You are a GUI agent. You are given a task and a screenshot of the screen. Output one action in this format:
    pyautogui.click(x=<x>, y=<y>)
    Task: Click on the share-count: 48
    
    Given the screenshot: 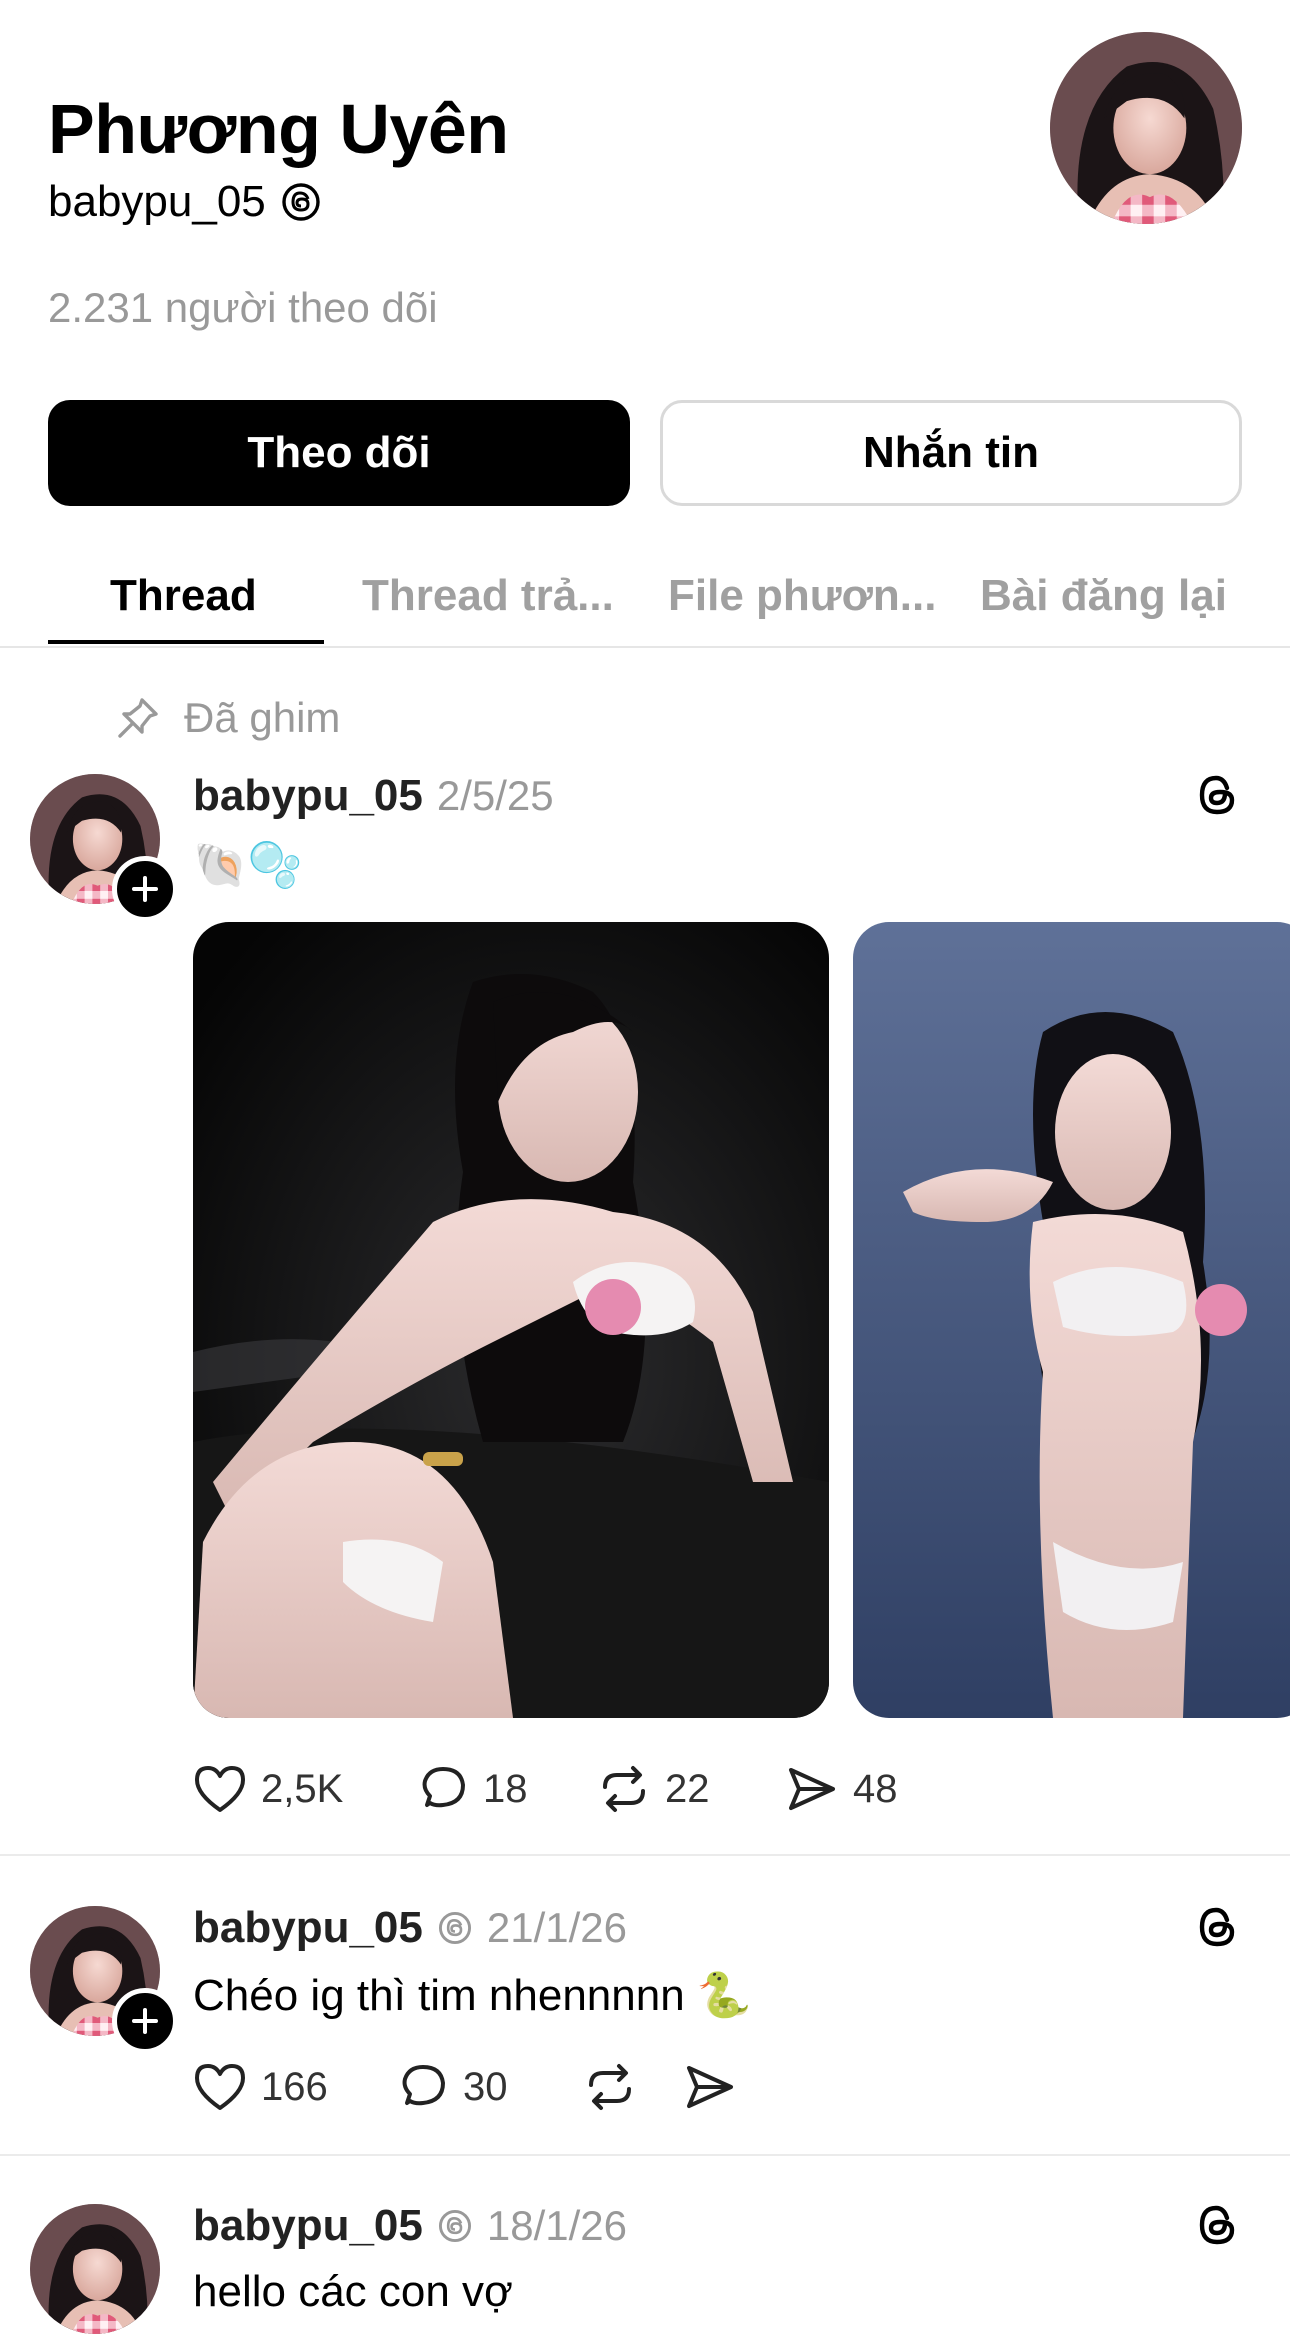 What is the action you would take?
    pyautogui.click(x=875, y=1788)
    